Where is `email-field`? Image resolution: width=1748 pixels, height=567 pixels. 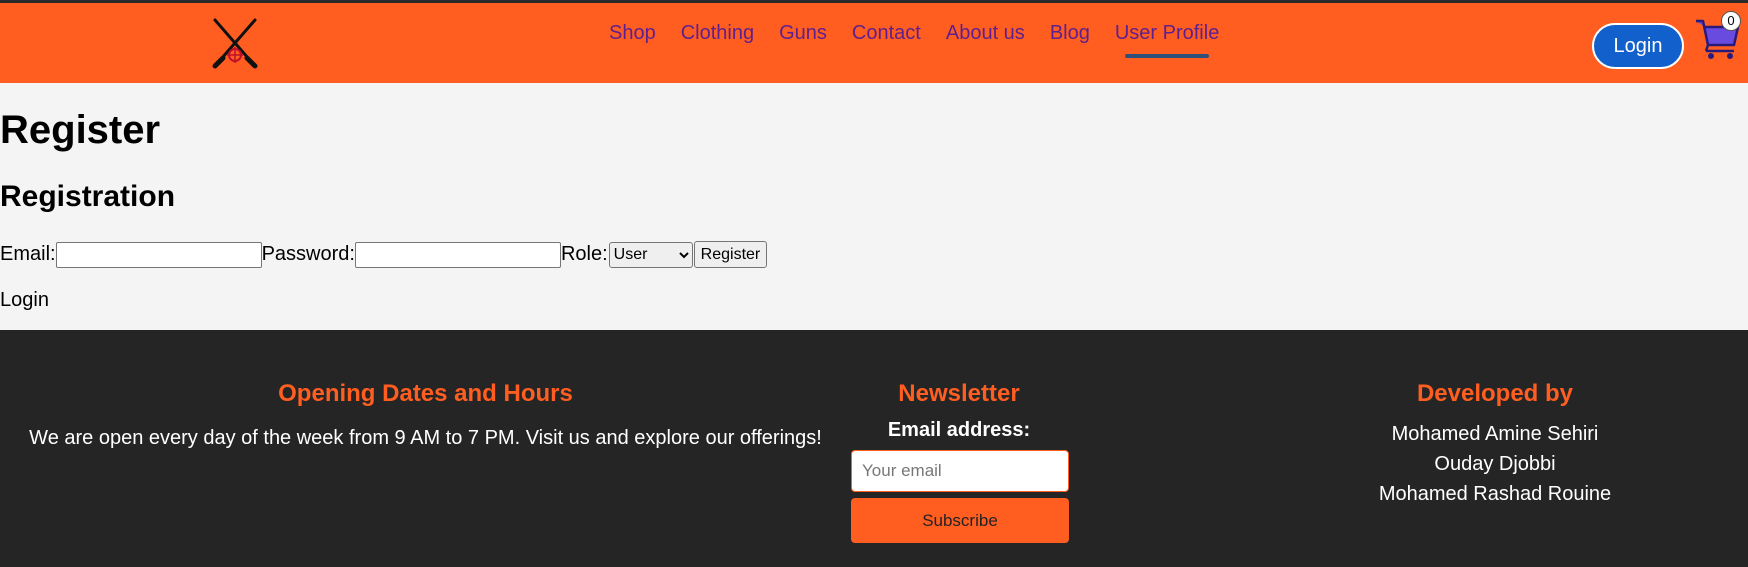
email-field is located at coordinates (158, 254).